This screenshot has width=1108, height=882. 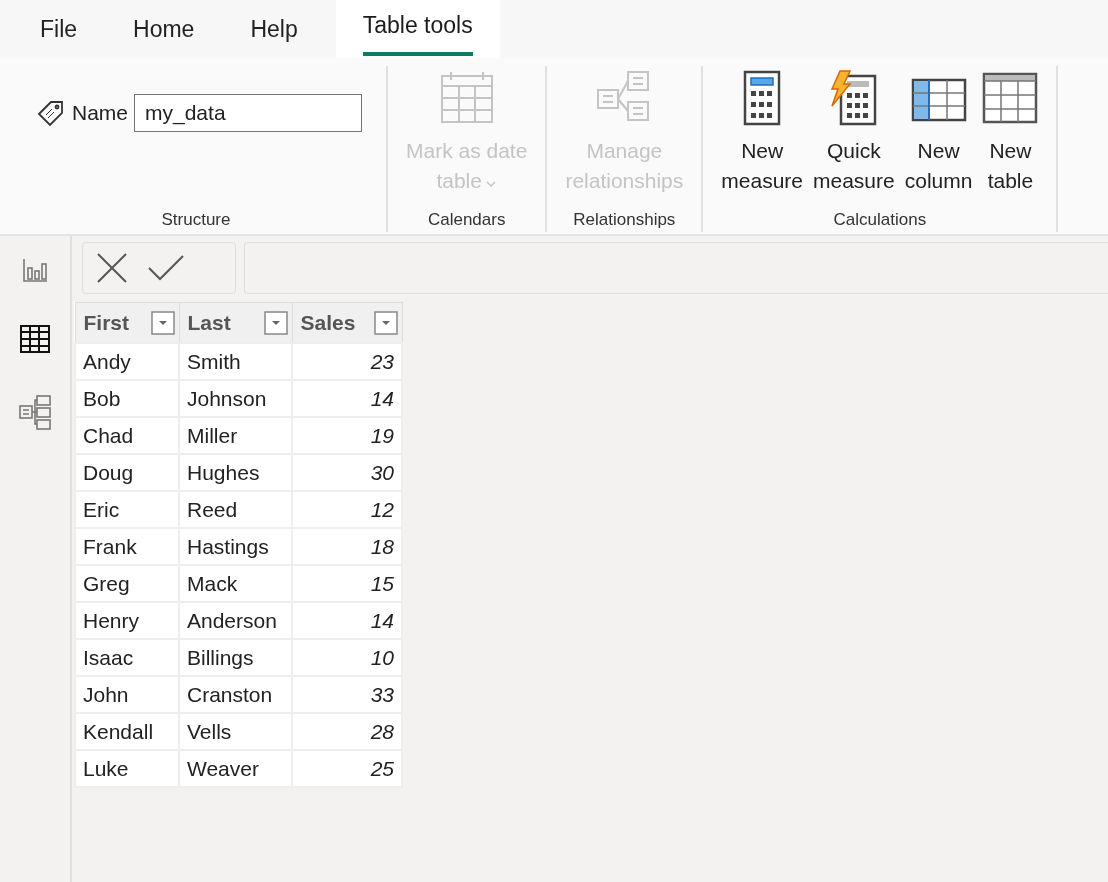 I want to click on chevron-icon, so click(x=490, y=184).